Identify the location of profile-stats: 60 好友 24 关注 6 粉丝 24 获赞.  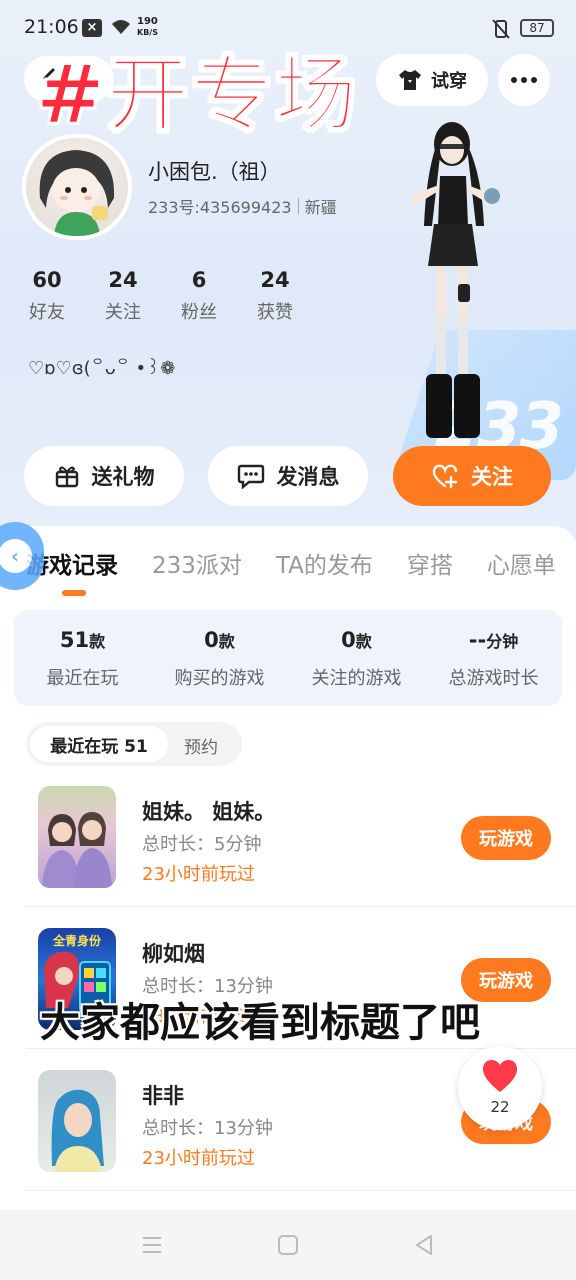
(161, 296).